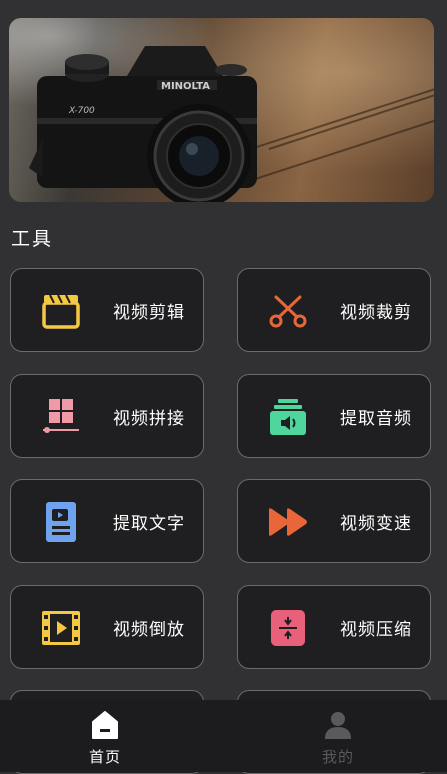  Describe the element at coordinates (61, 416) in the screenshot. I see `mosaic-icon` at that location.